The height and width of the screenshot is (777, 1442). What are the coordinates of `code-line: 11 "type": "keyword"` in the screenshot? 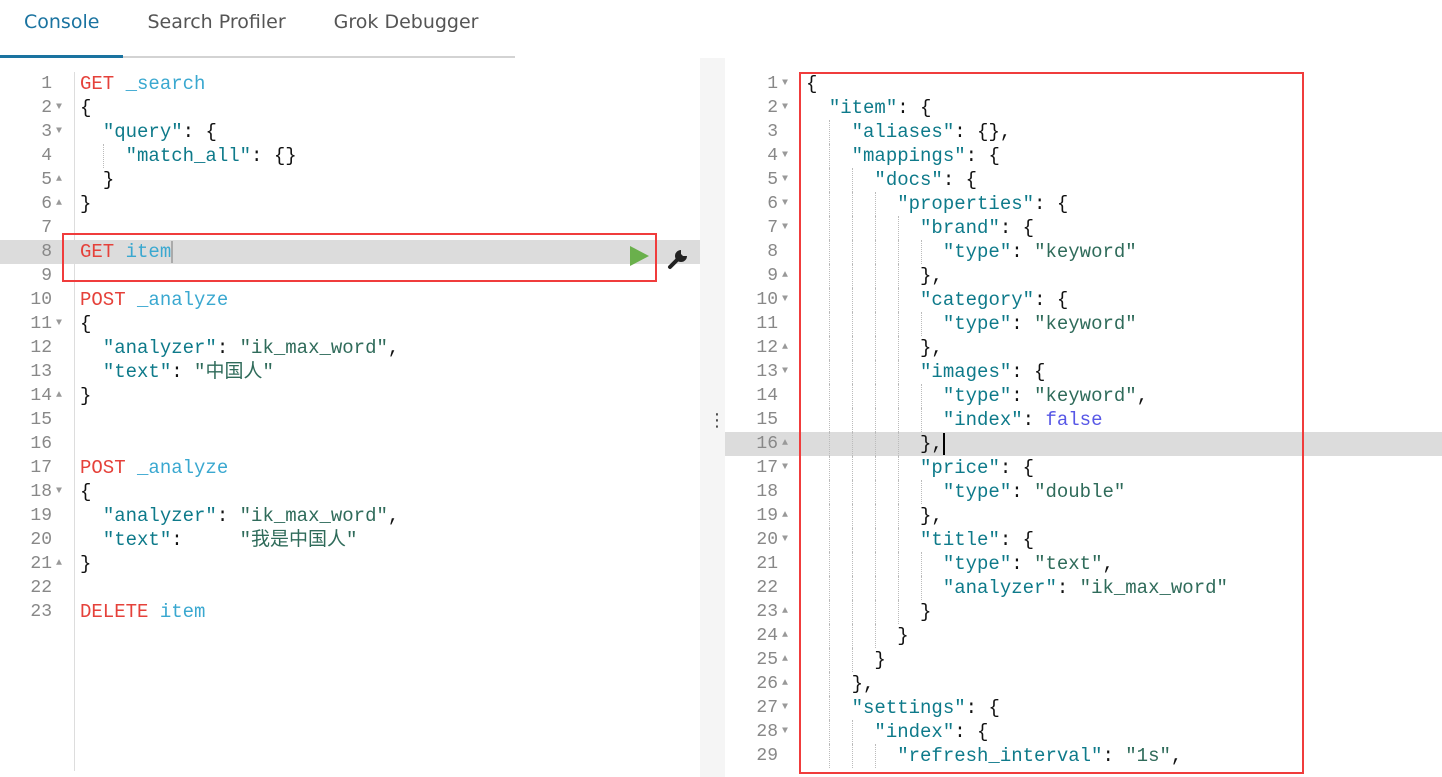 It's located at (1083, 324).